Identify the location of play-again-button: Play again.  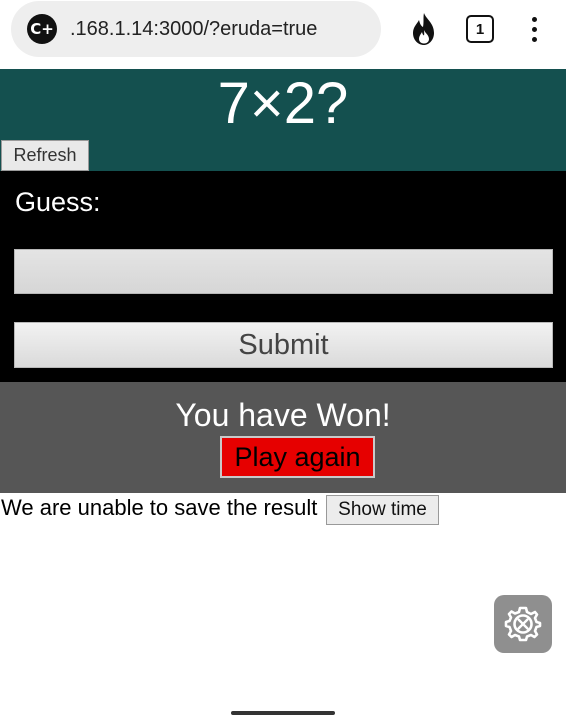
(297, 457).